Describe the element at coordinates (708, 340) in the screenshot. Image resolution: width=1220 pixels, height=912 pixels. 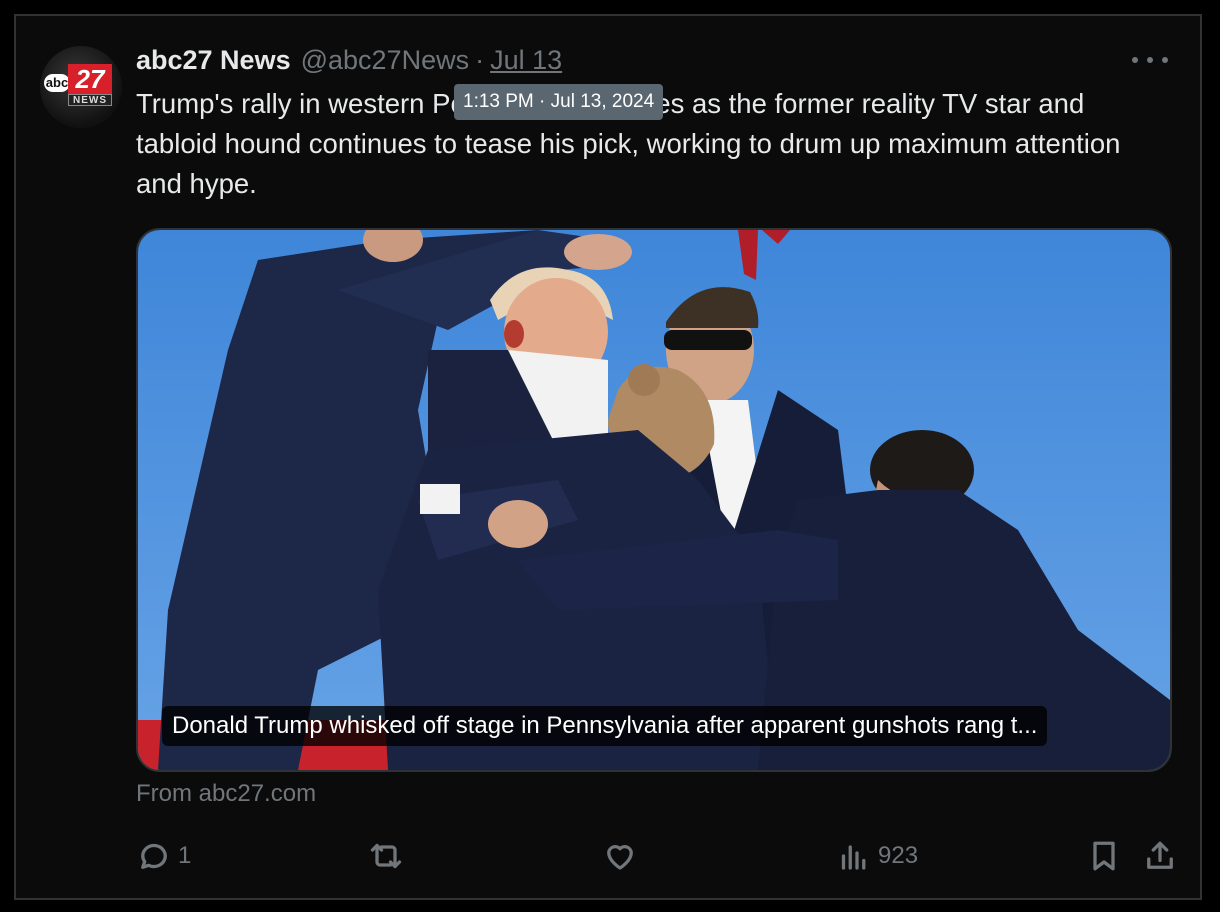
I see `sunglasses` at that location.